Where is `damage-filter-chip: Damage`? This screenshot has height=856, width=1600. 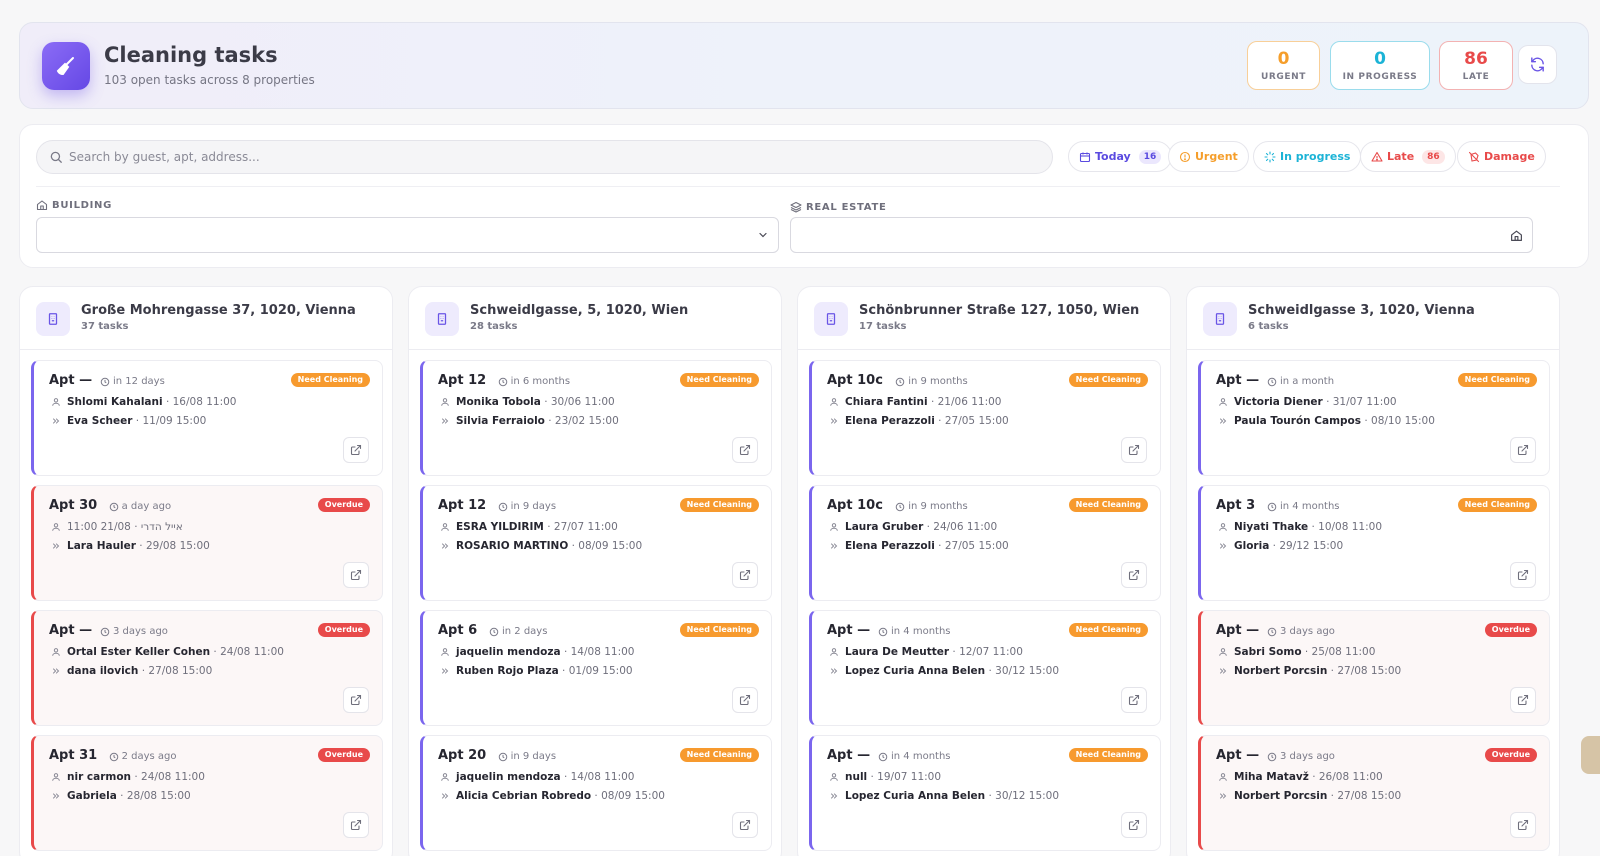 damage-filter-chip: Damage is located at coordinates (1501, 156).